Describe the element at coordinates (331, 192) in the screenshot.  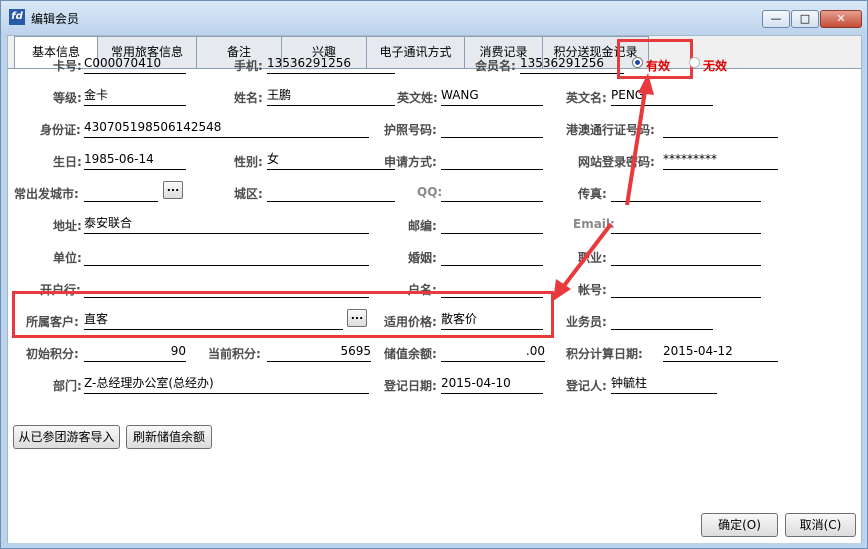
I see `district-field` at that location.